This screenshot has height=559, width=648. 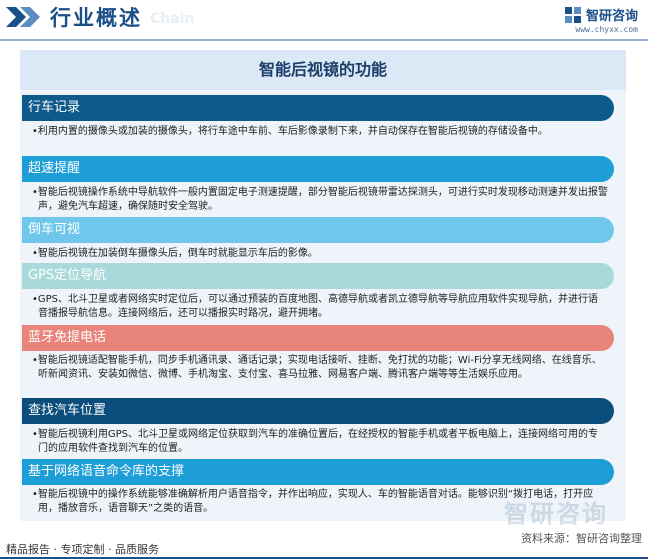 I want to click on watermark-logo: 智研咨询, so click(x=556, y=511).